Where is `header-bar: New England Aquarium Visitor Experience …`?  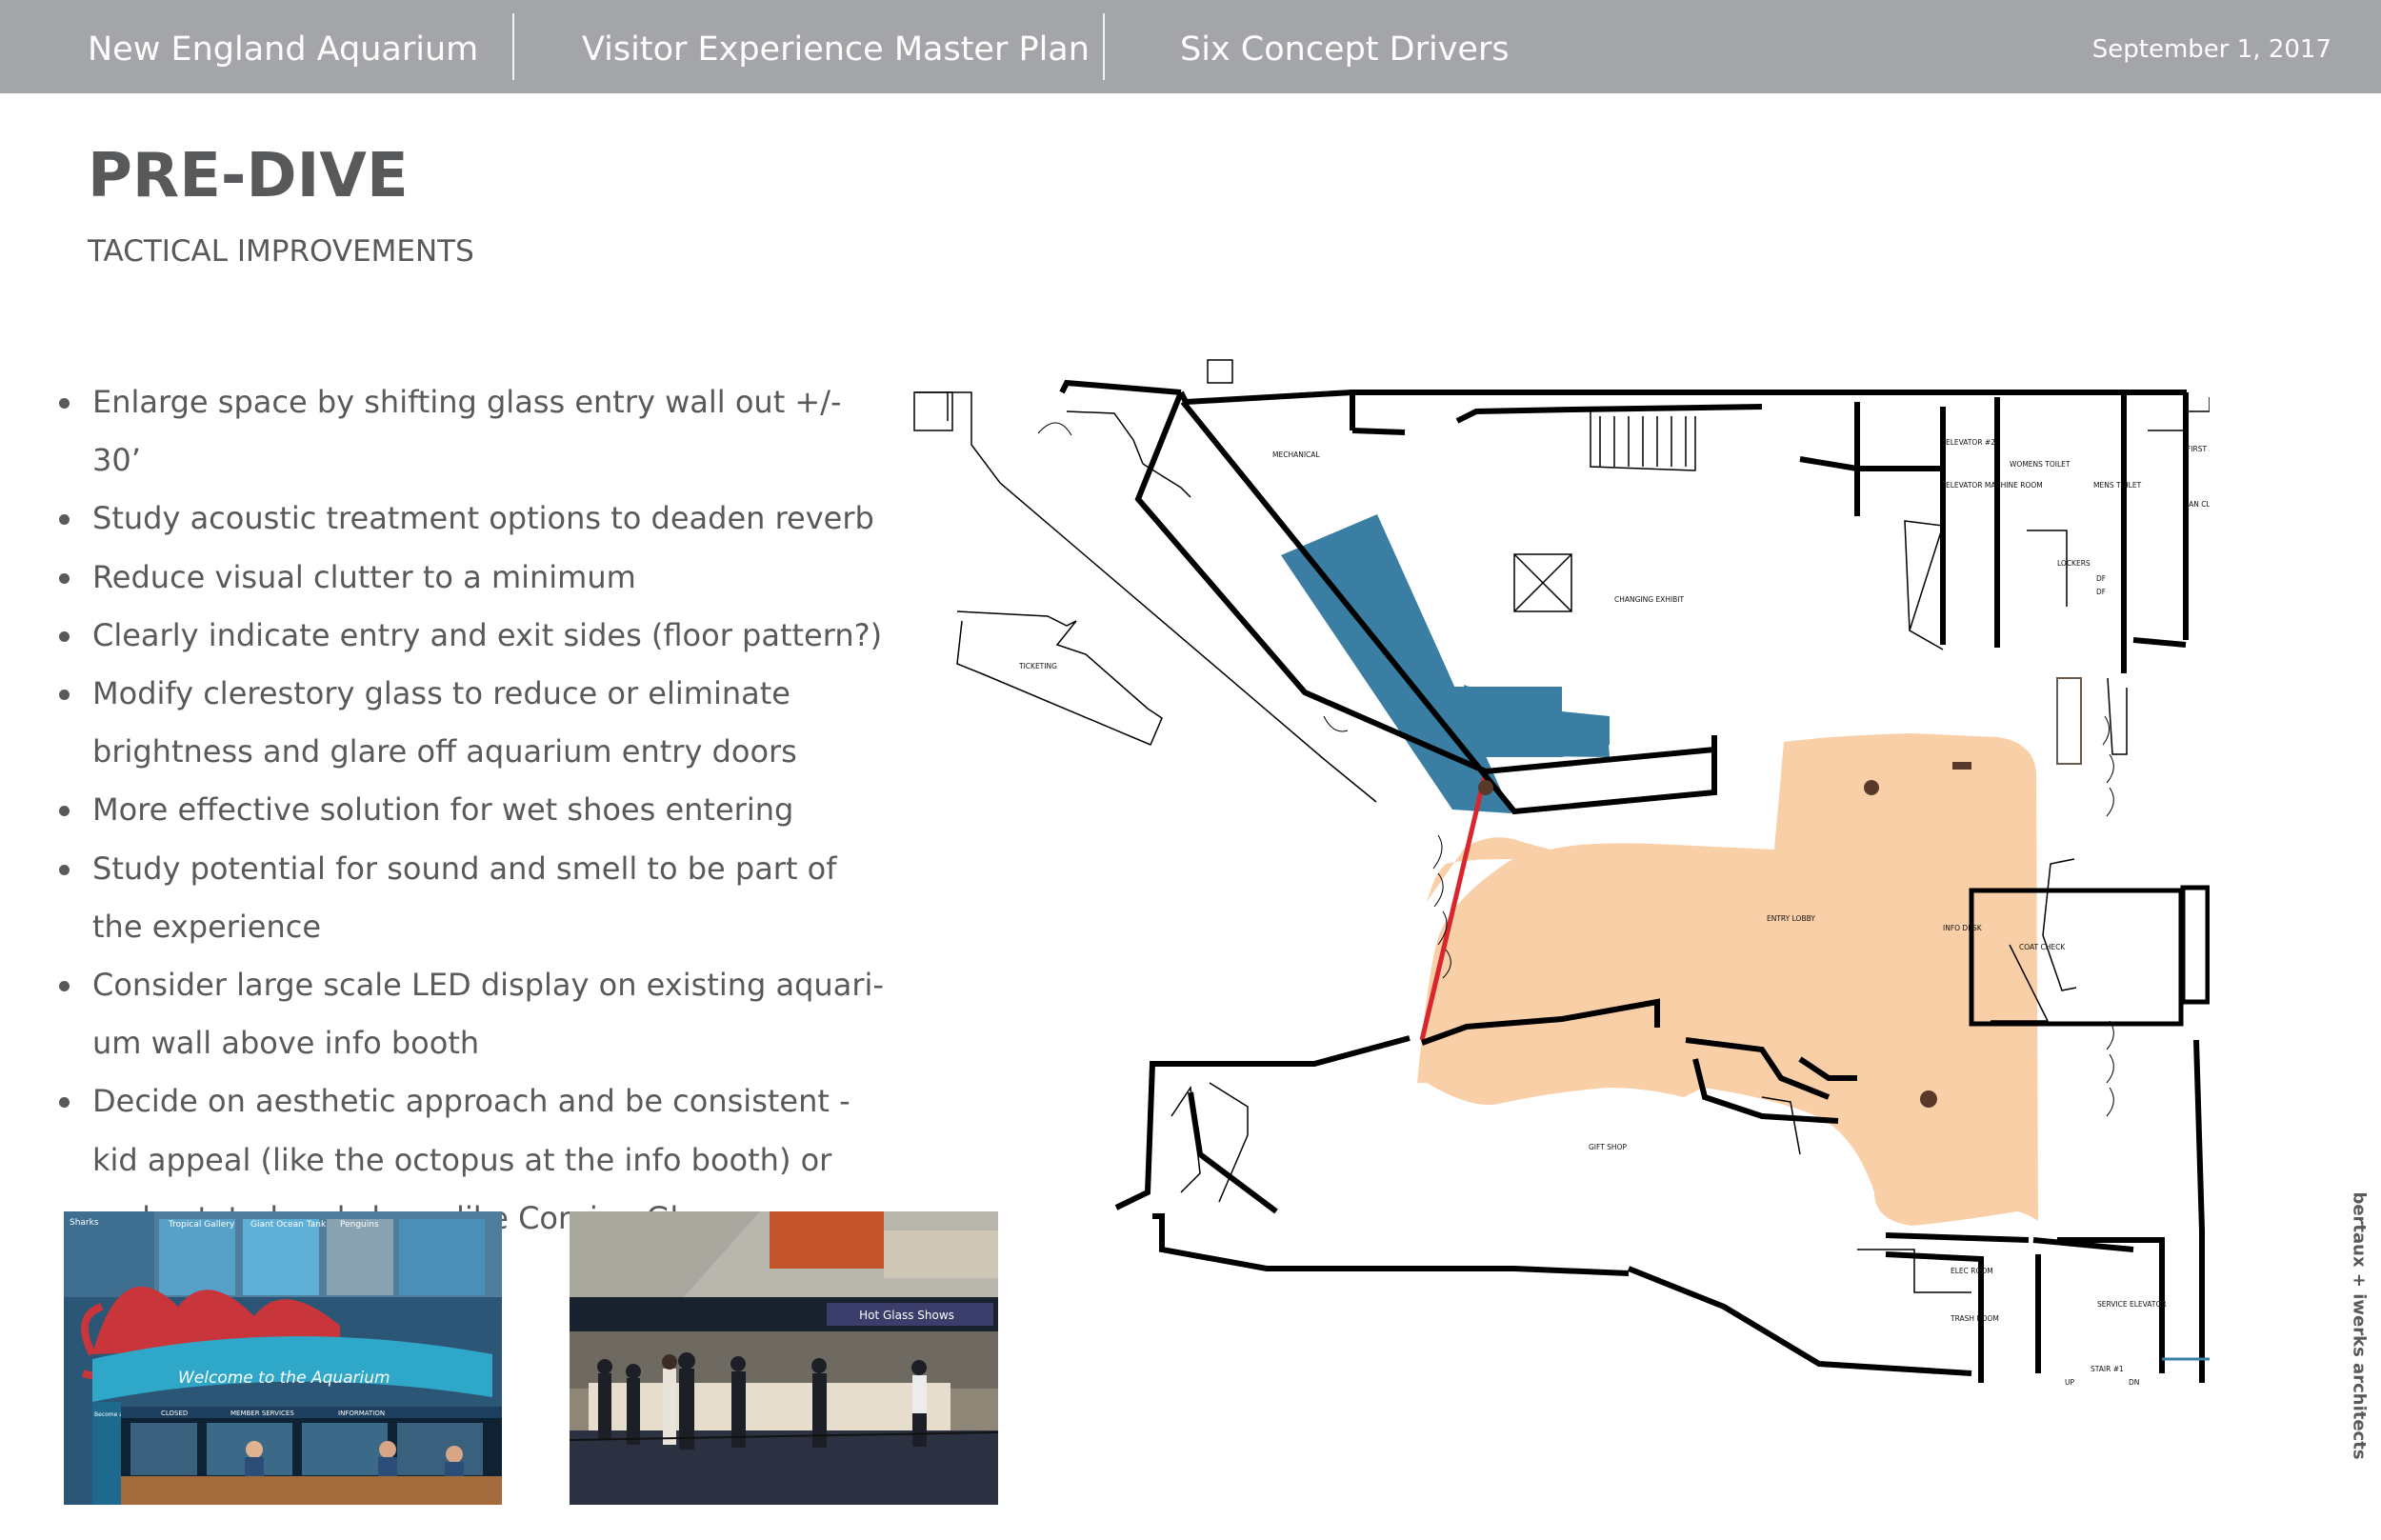 header-bar: New England Aquarium Visitor Experience … is located at coordinates (1190, 46).